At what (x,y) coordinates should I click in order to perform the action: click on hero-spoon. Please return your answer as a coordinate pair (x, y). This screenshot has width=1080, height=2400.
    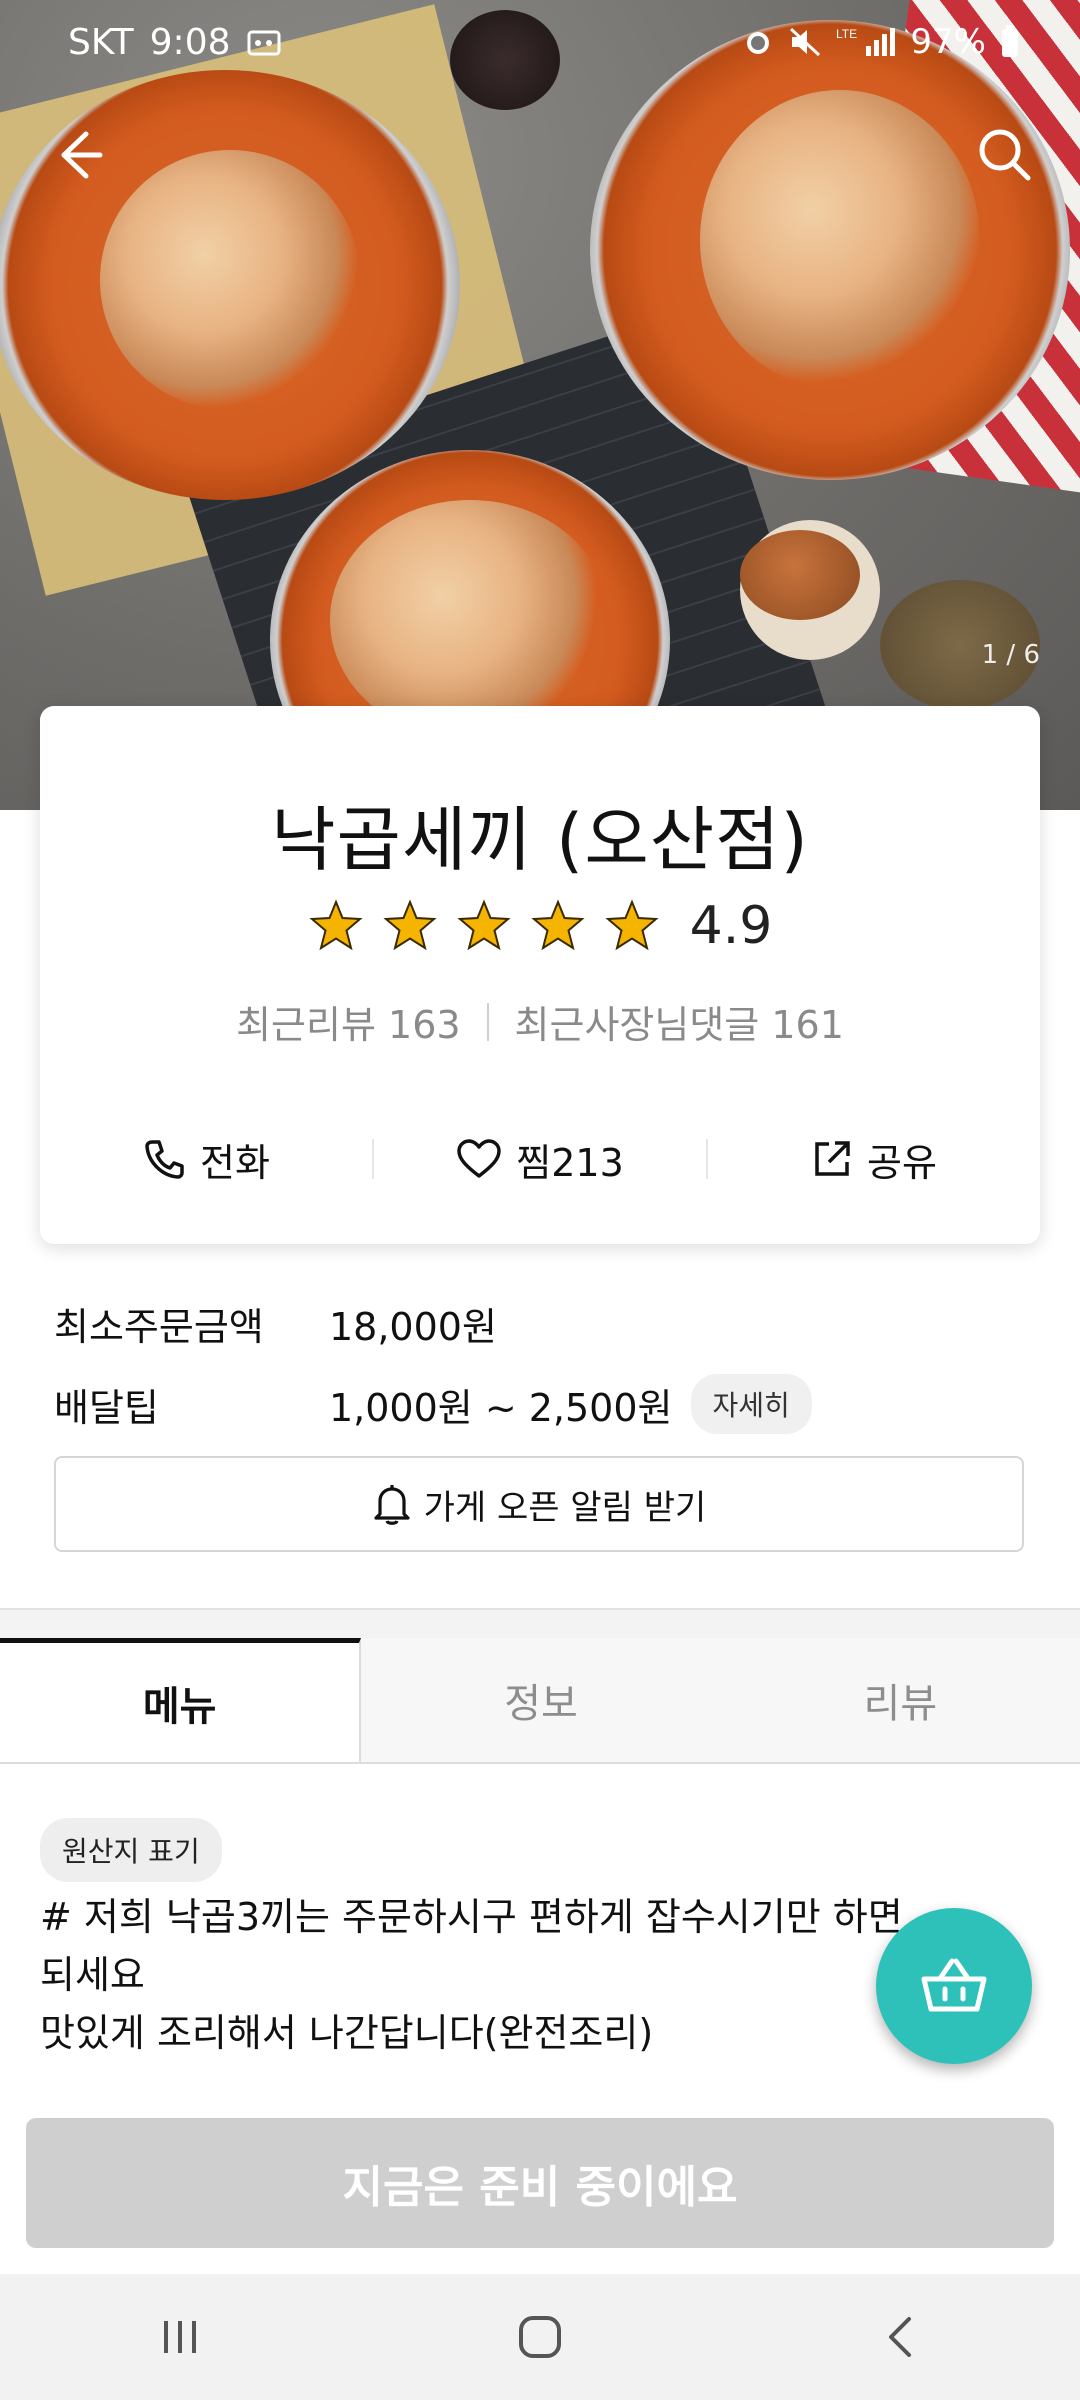
    Looking at the image, I should click on (800, 575).